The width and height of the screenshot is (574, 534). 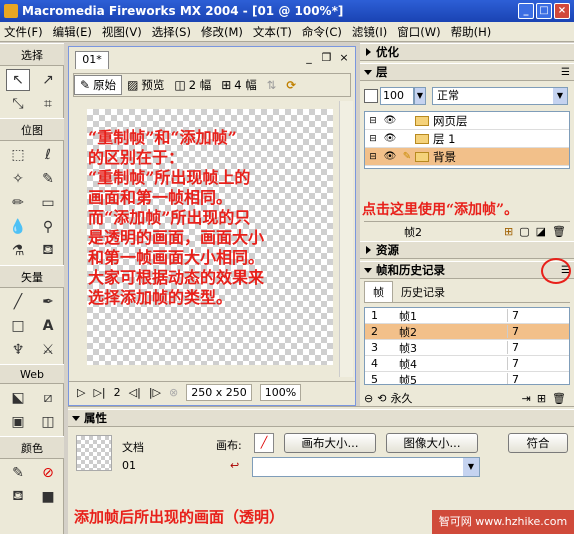 I want to click on pencil-tool-icon: ✏, so click(x=18, y=203).